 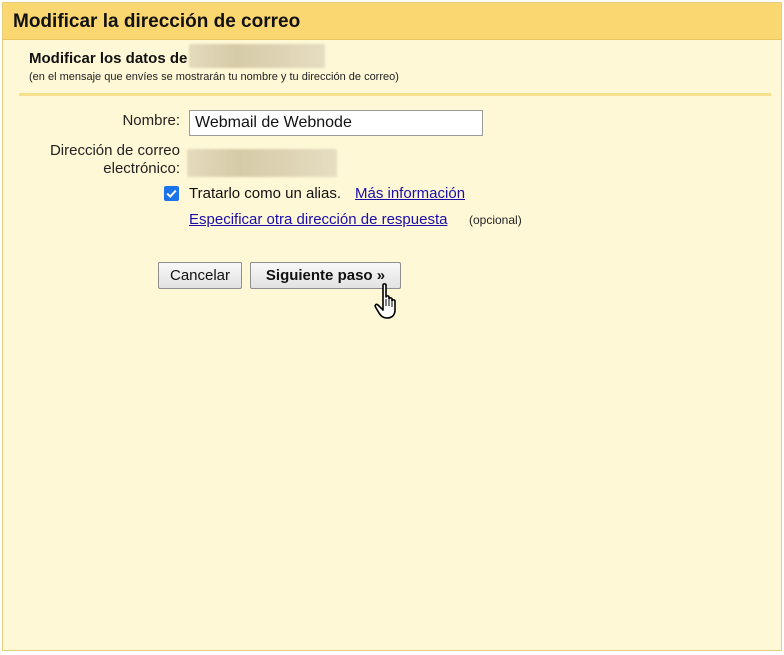 I want to click on checkmark-icon, so click(x=171, y=194).